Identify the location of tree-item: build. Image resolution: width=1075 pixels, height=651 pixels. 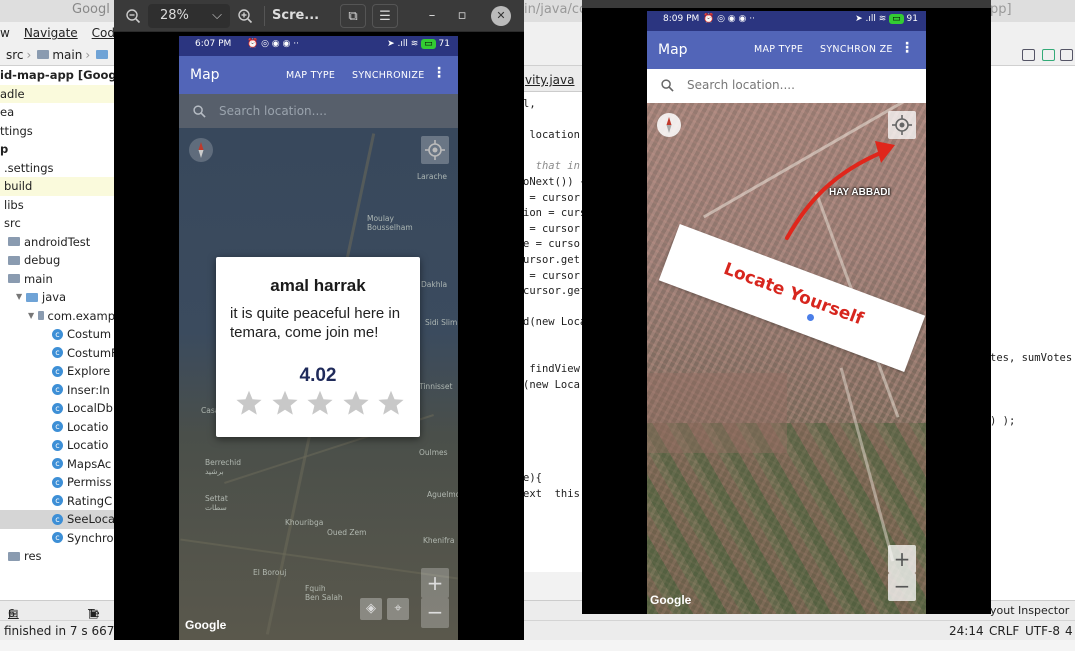
(57, 186).